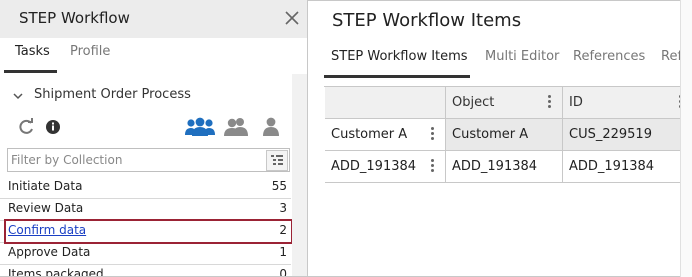 The width and height of the screenshot is (692, 277). What do you see at coordinates (90, 51) in the screenshot?
I see `tab-profile: Profile` at bounding box center [90, 51].